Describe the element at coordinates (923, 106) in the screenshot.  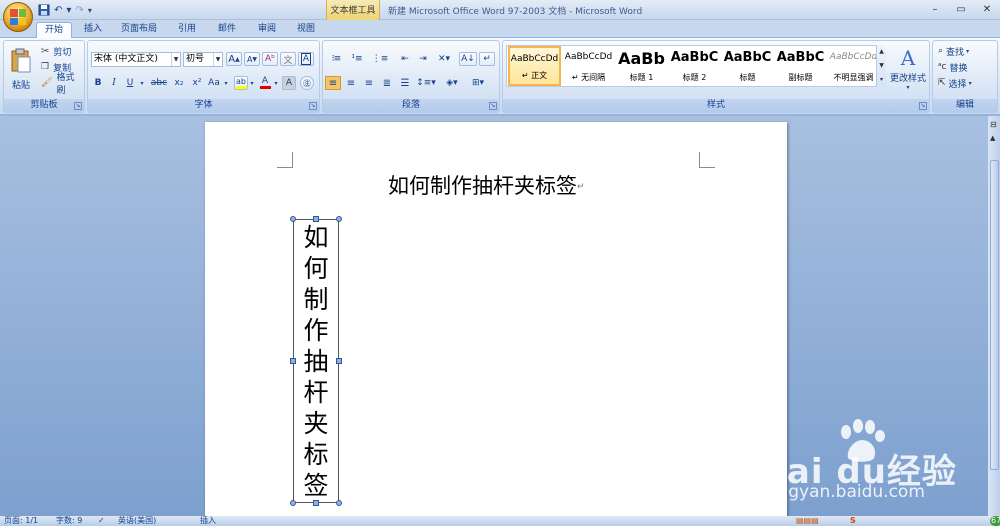
I see `styles-dialog-launcher-icon: ↘` at that location.